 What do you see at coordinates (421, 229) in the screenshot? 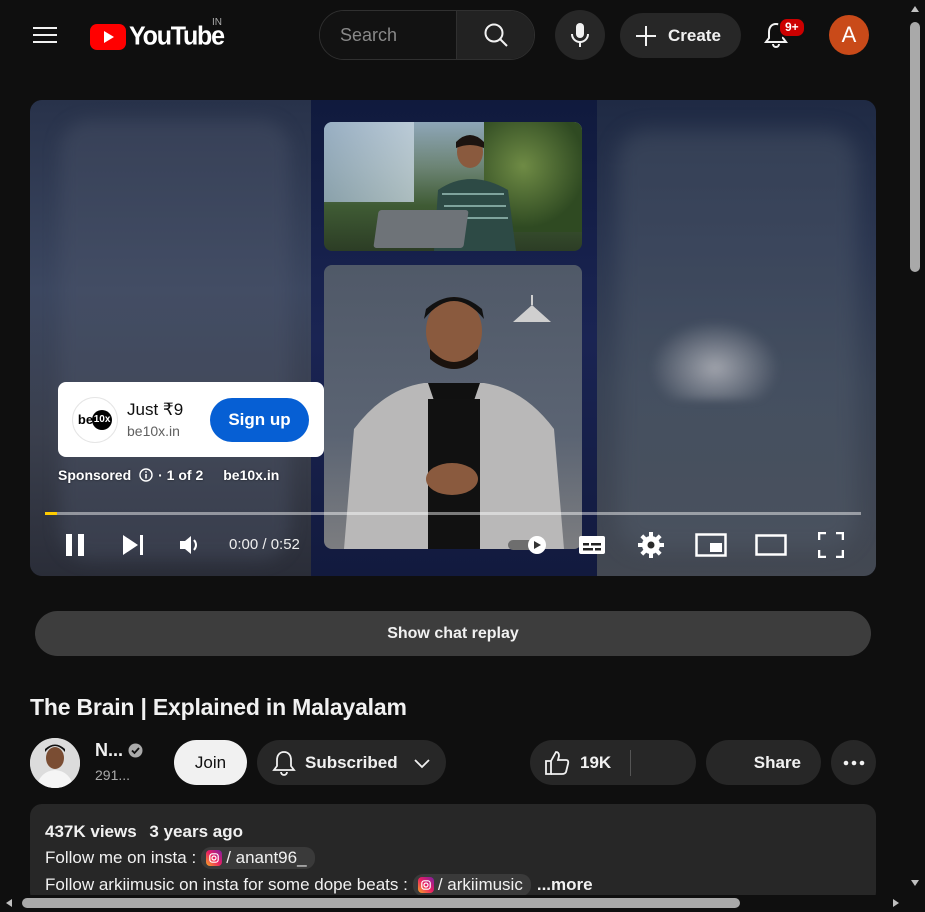
I see `laptop-shape` at bounding box center [421, 229].